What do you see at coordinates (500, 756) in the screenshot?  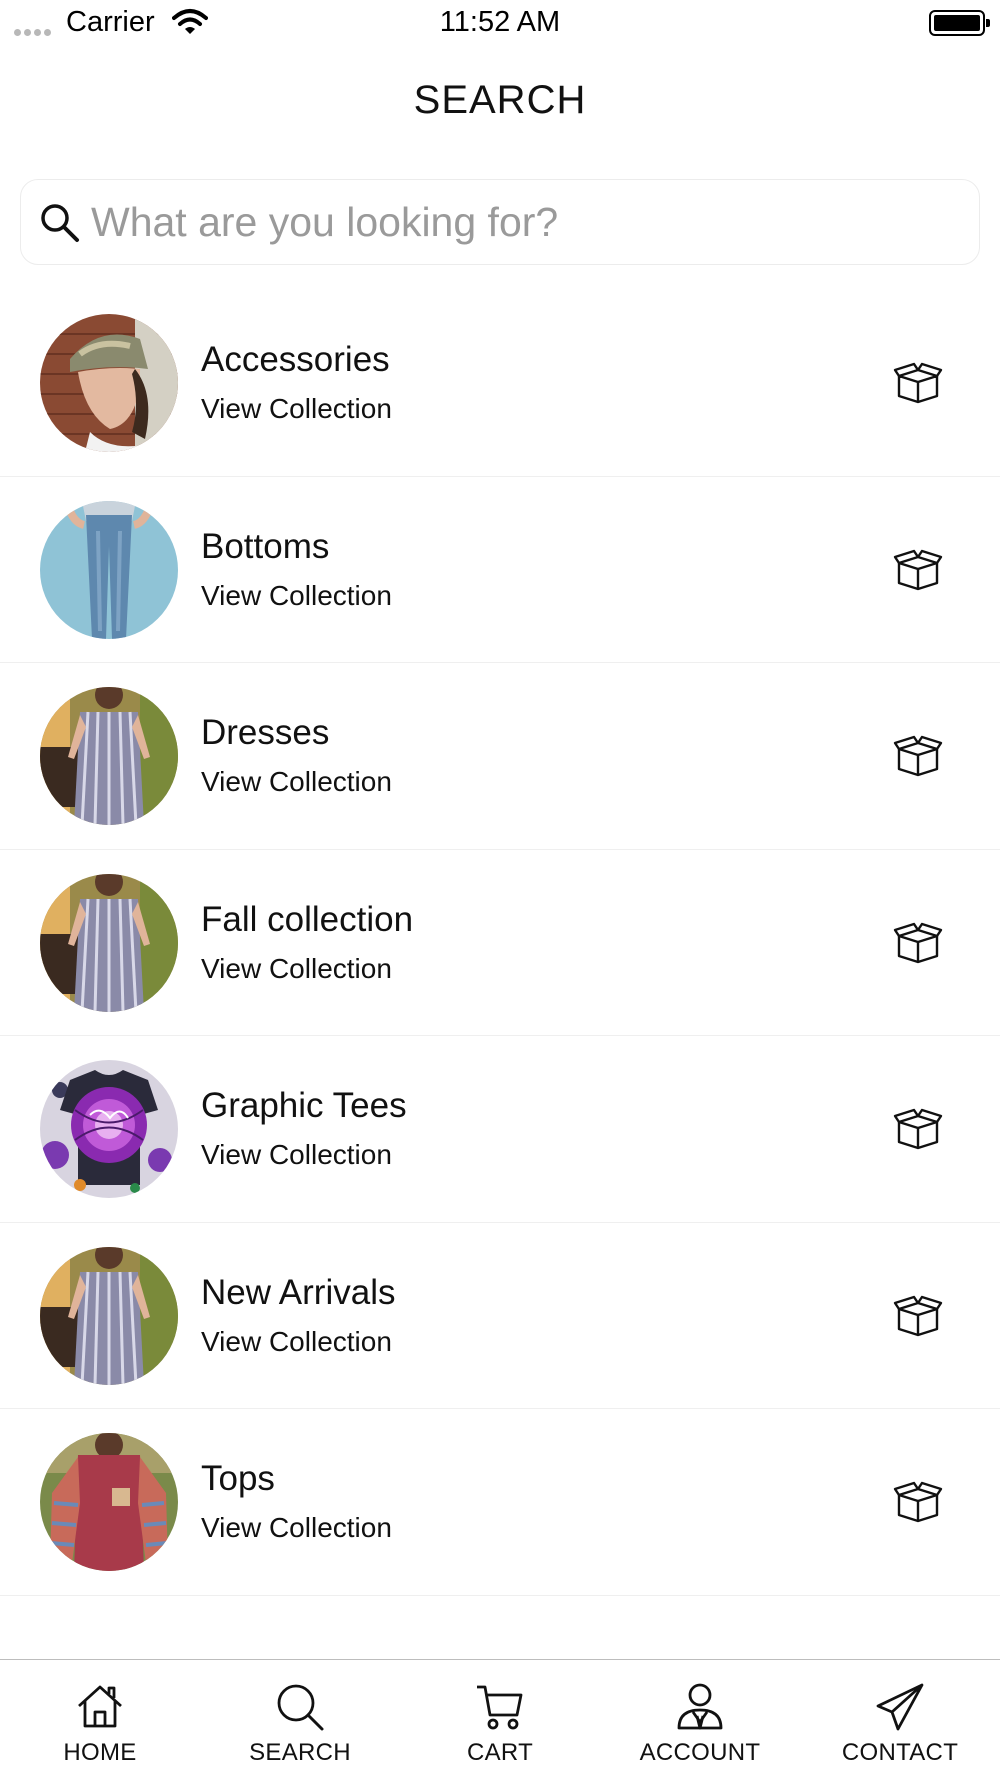 I see `collection-row-dresses: Dresses View Collection` at bounding box center [500, 756].